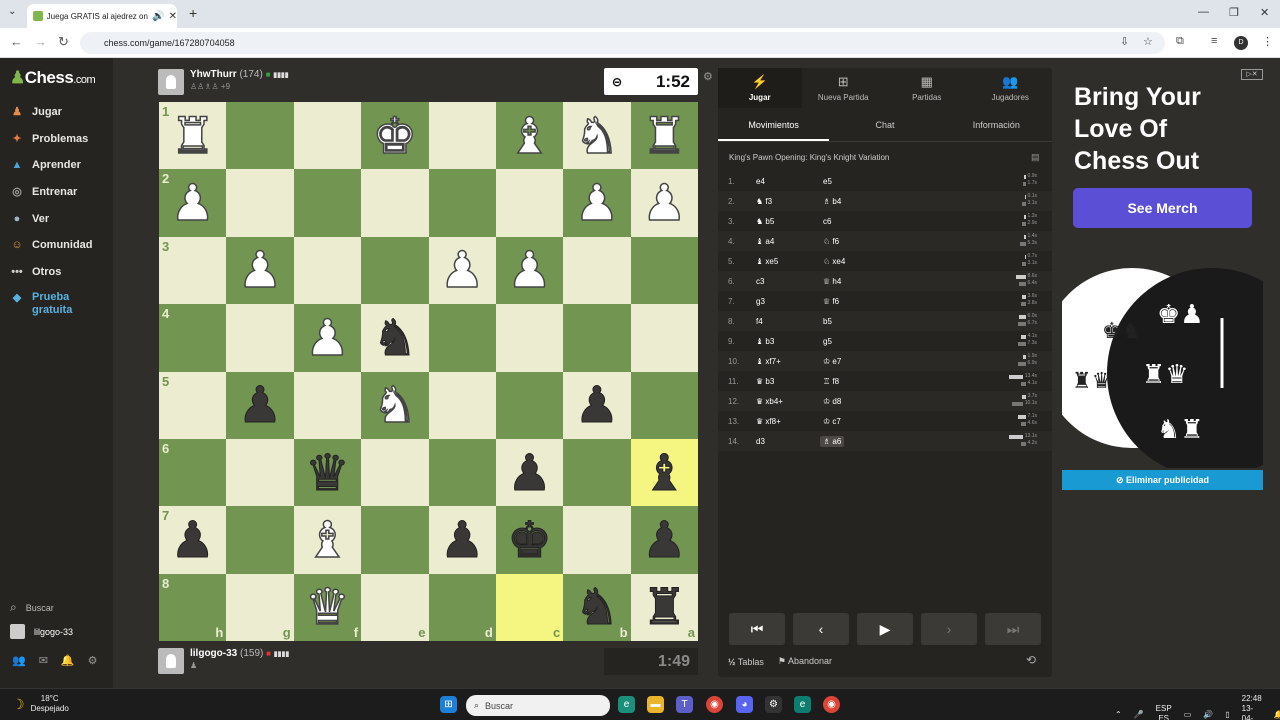 The height and width of the screenshot is (720, 1280). Describe the element at coordinates (853, 221) in the screenshot. I see `black-move: c6` at that location.